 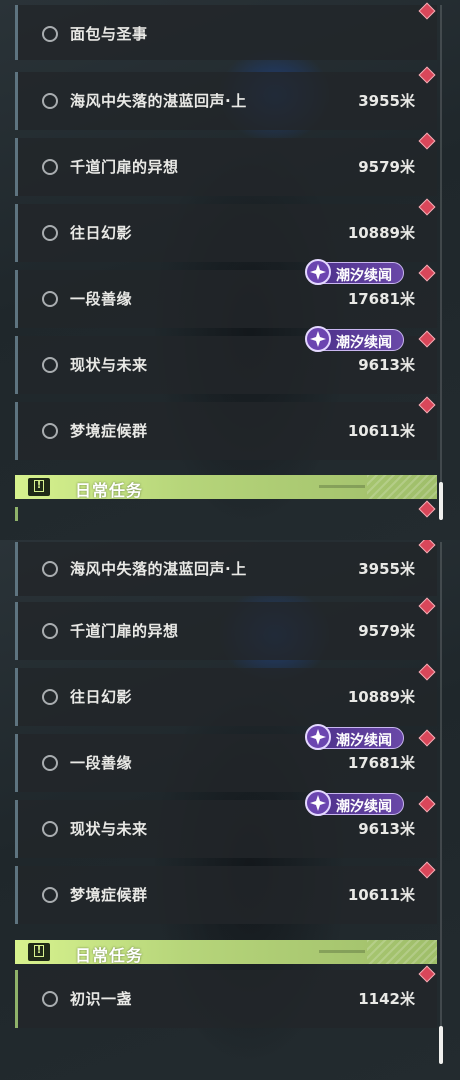 I want to click on daily-quest-row: 初识一盏 1142米, so click(x=226, y=999).